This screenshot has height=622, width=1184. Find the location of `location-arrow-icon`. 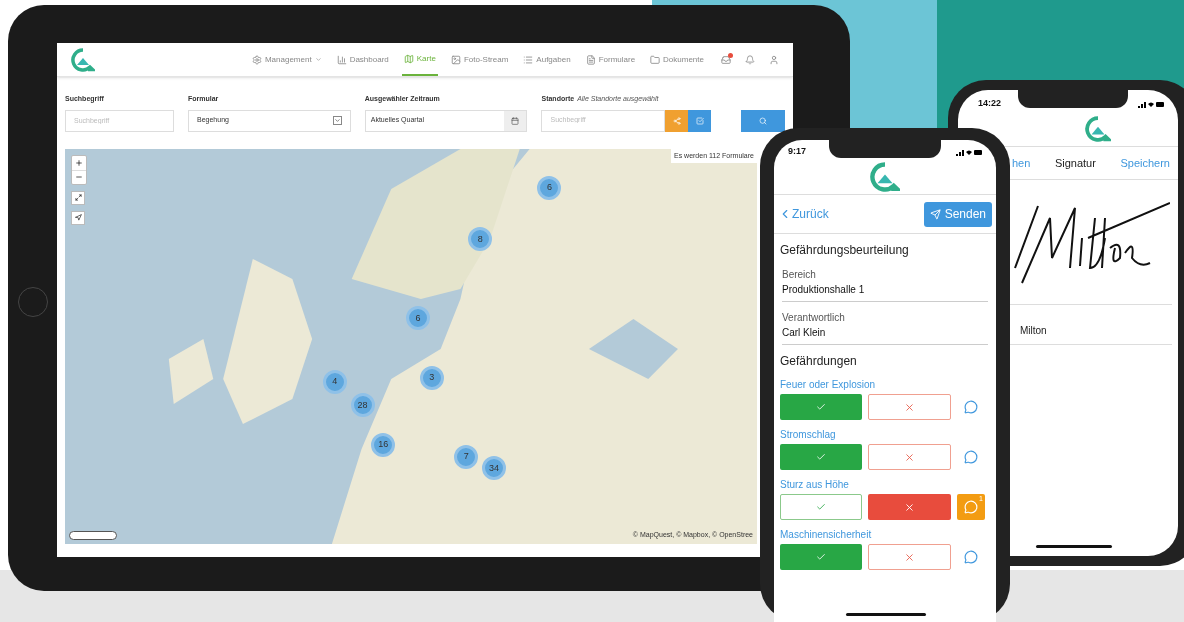

location-arrow-icon is located at coordinates (78, 217).